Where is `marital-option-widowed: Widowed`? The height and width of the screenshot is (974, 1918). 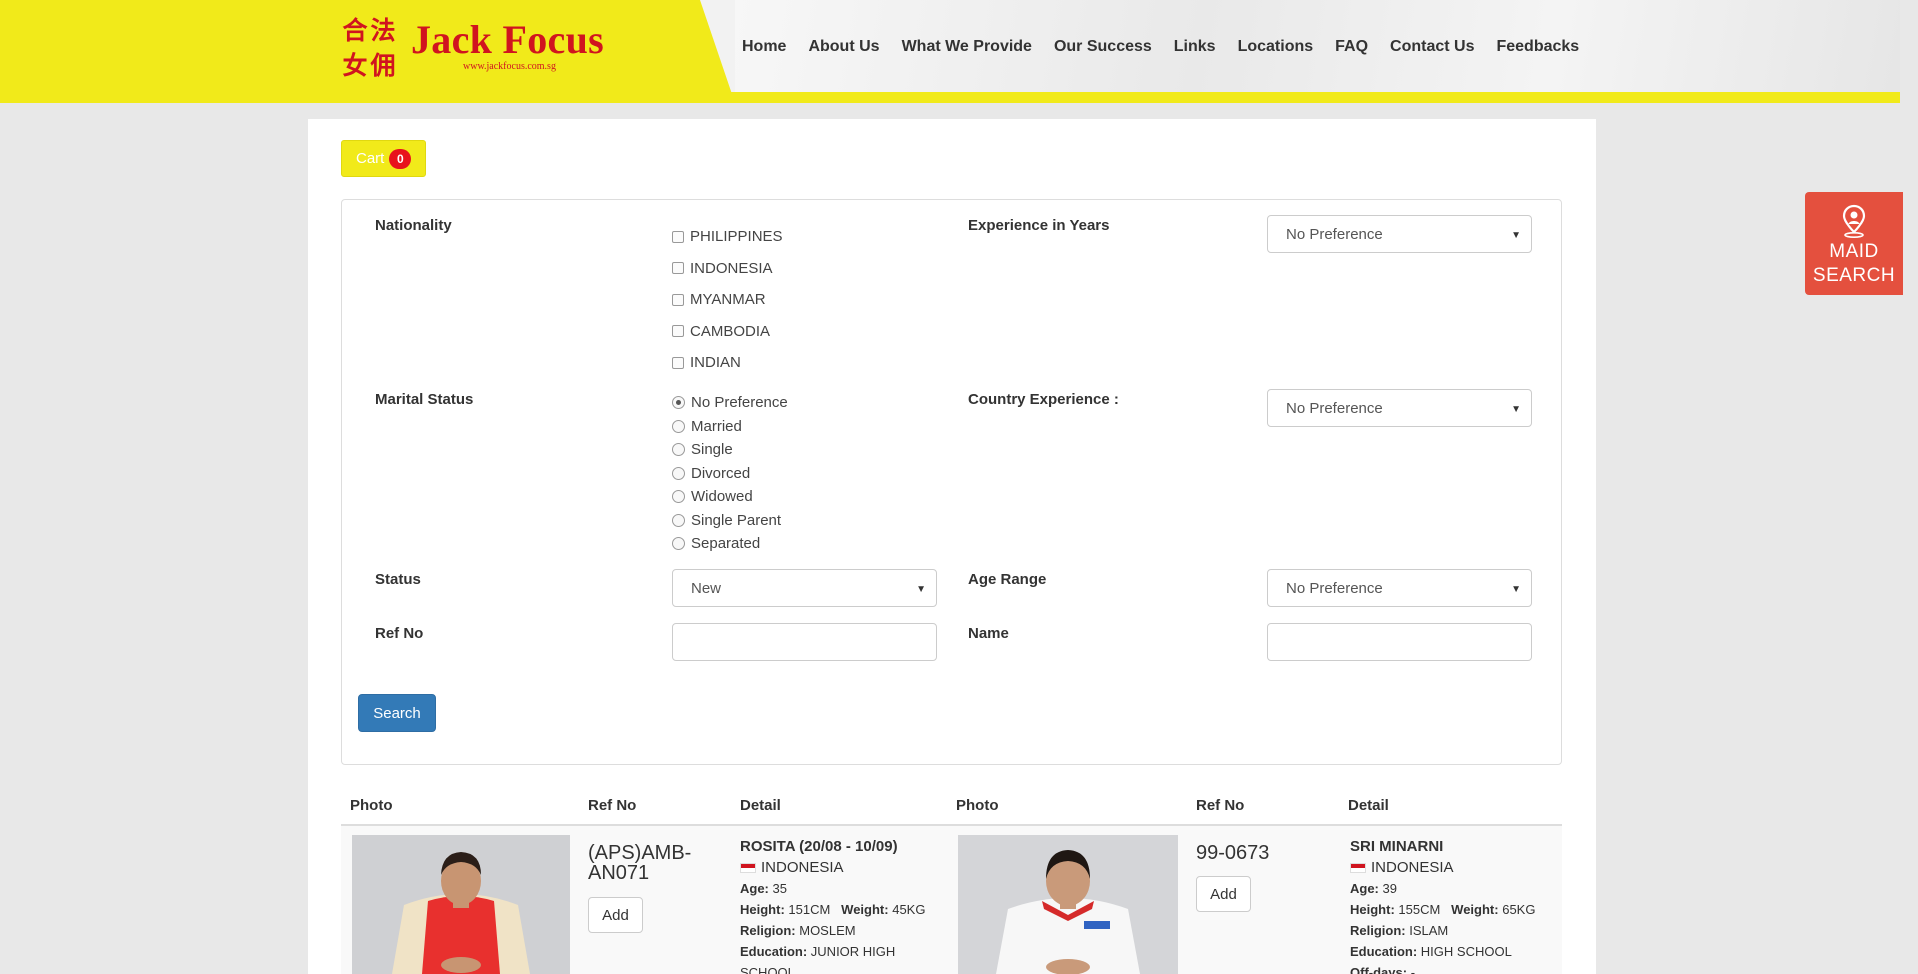
marital-option-widowed: Widowed is located at coordinates (730, 497).